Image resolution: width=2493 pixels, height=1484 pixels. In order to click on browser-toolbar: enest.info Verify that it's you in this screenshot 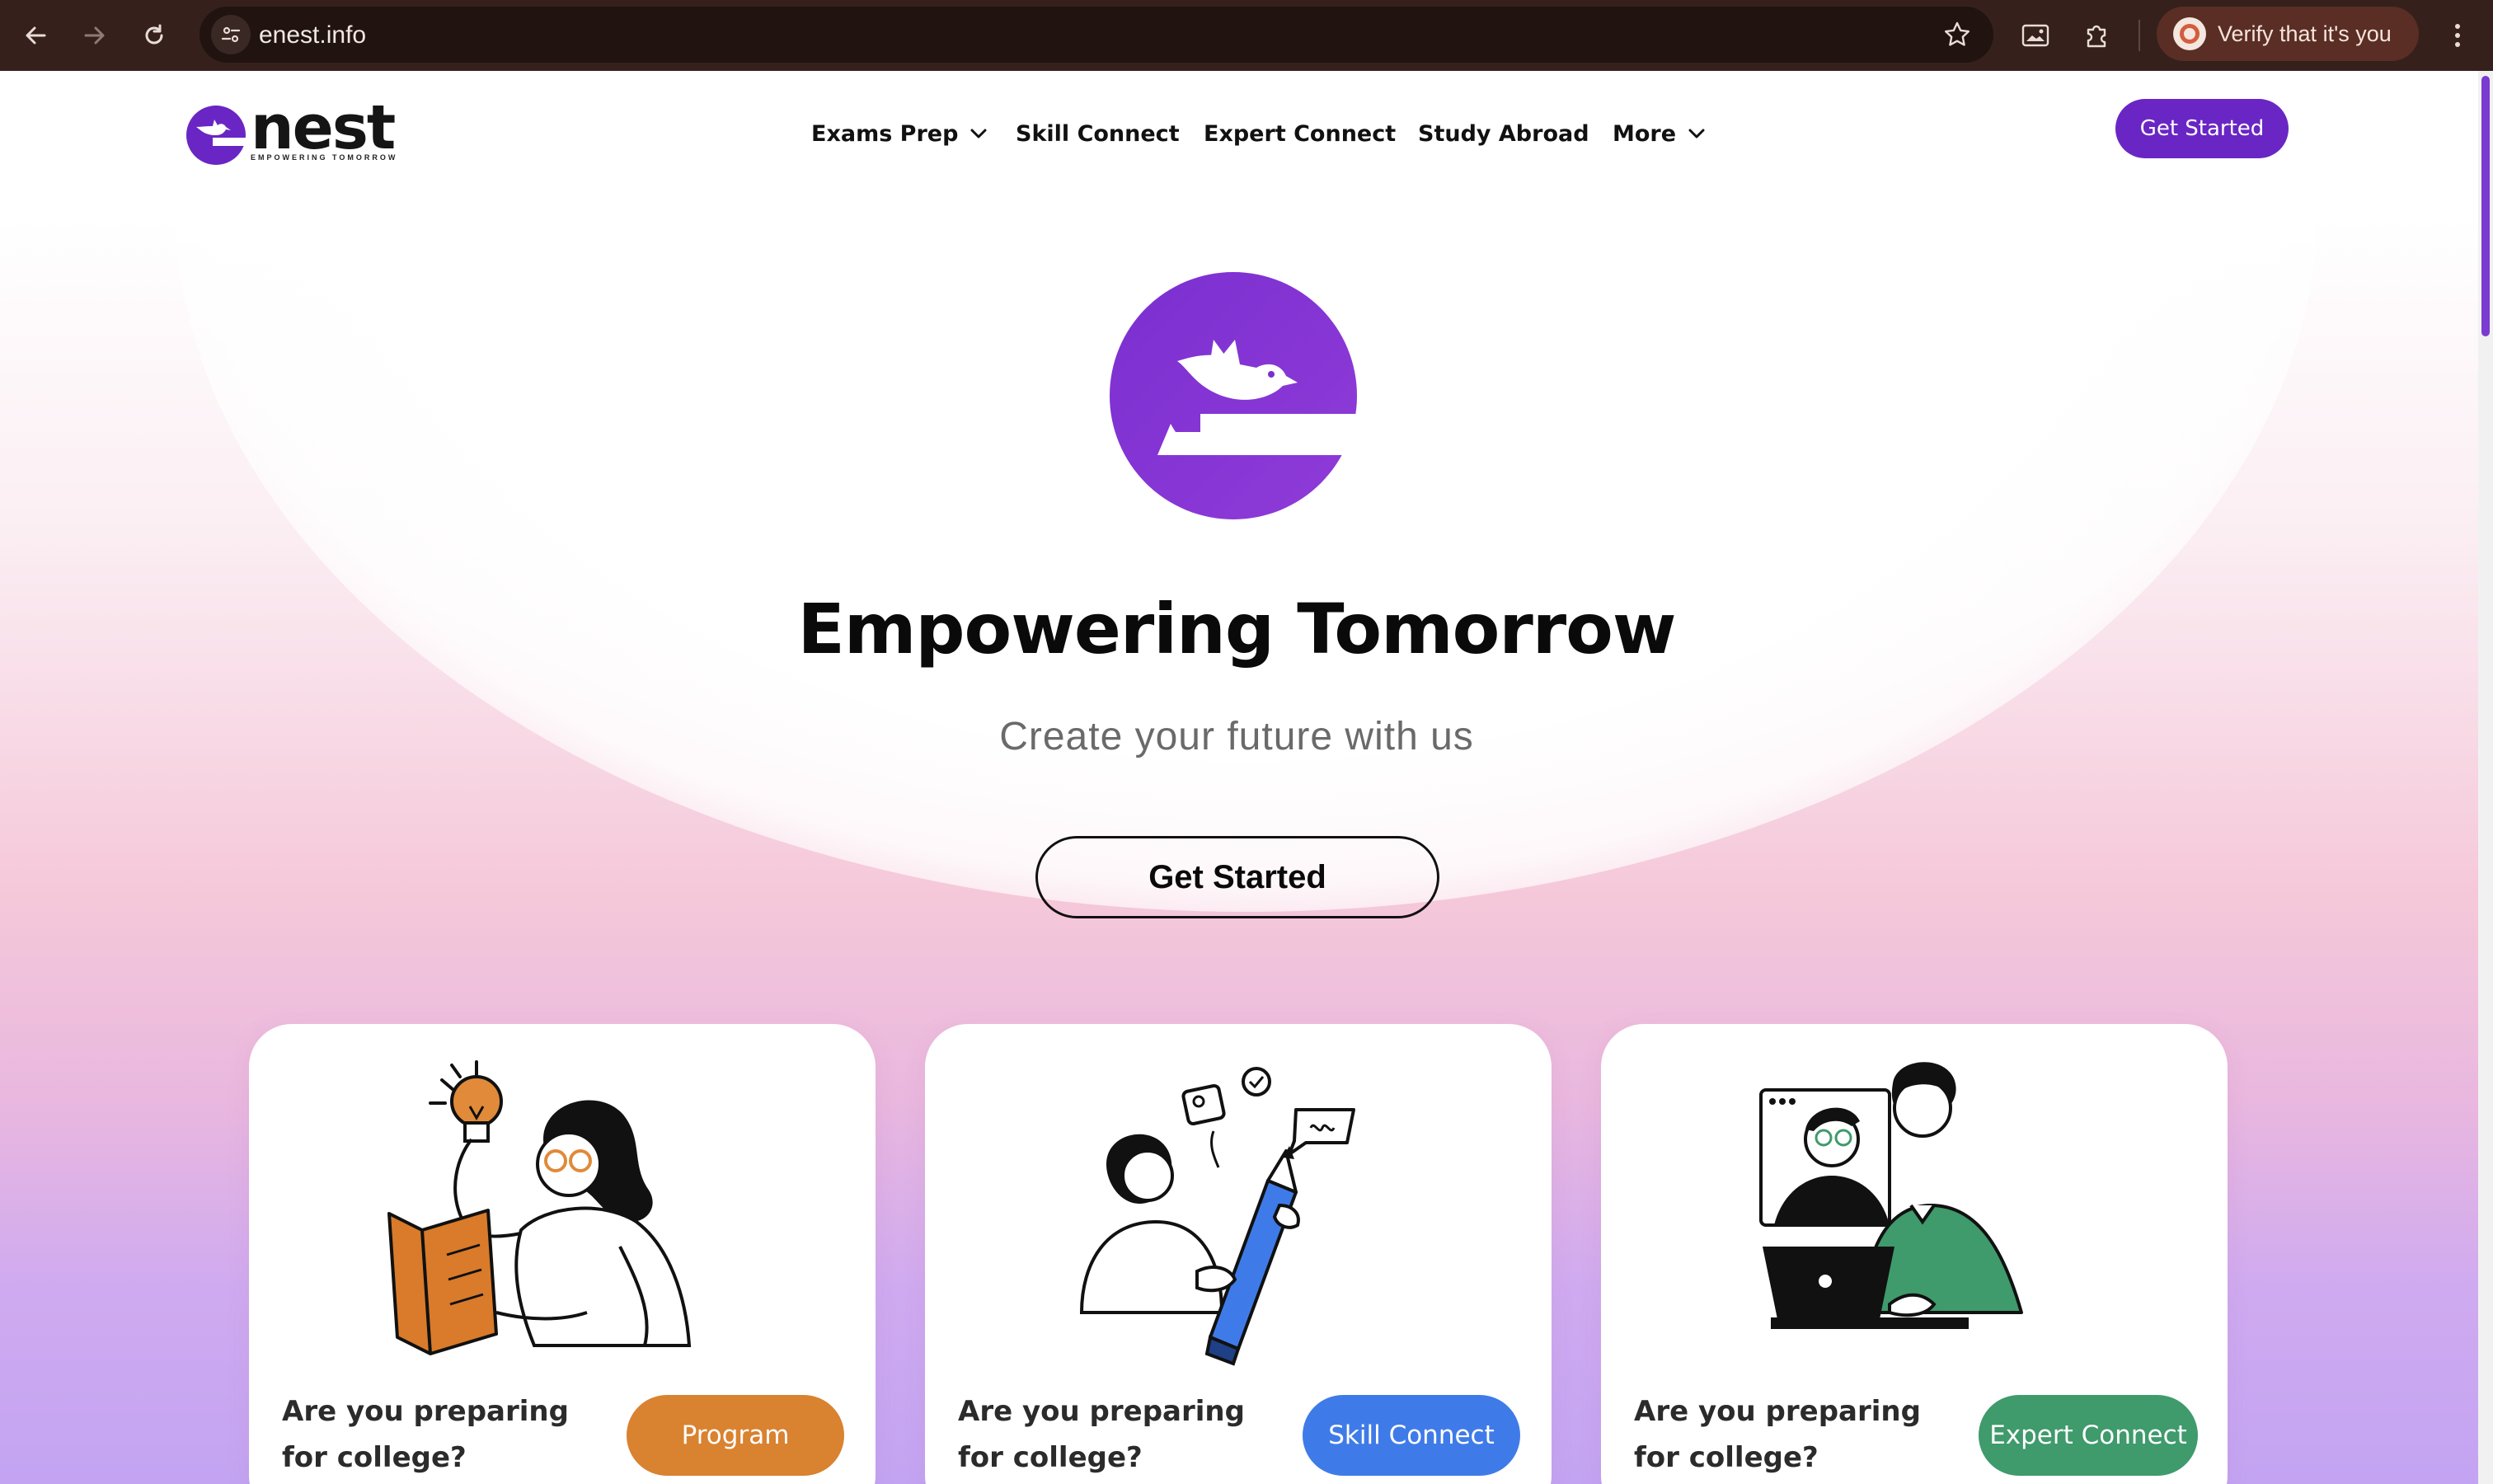, I will do `click(1246, 35)`.